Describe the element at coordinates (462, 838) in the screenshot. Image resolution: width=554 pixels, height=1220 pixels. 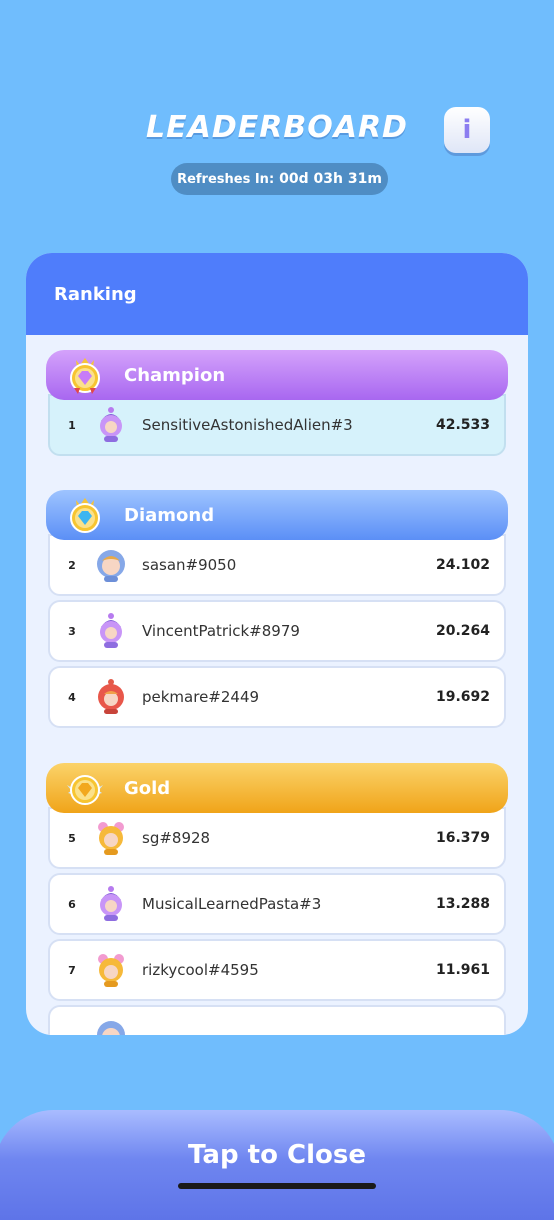
I see `player-score: 16.379` at that location.